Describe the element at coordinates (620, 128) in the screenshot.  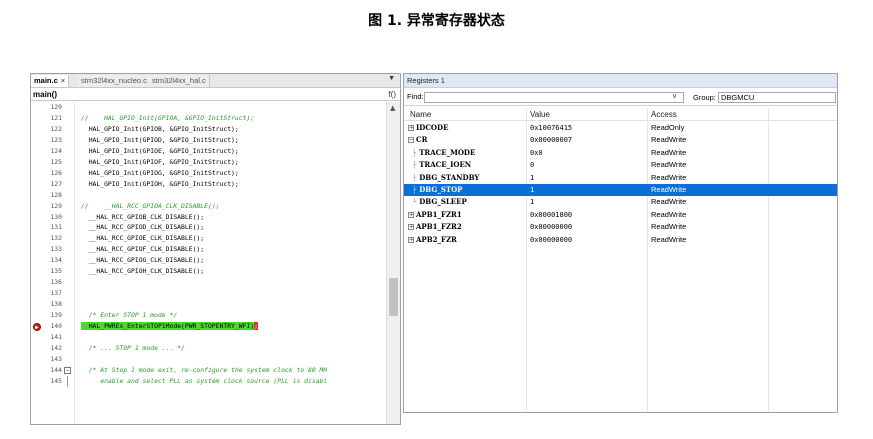
I see `register-row: + IDCODE 0x10076415 ReadOnly` at that location.